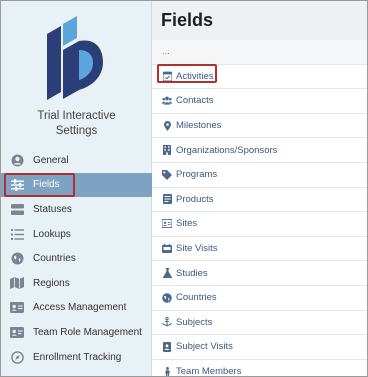  What do you see at coordinates (259, 126) in the screenshot?
I see `list-item-milestones: Milestones` at bounding box center [259, 126].